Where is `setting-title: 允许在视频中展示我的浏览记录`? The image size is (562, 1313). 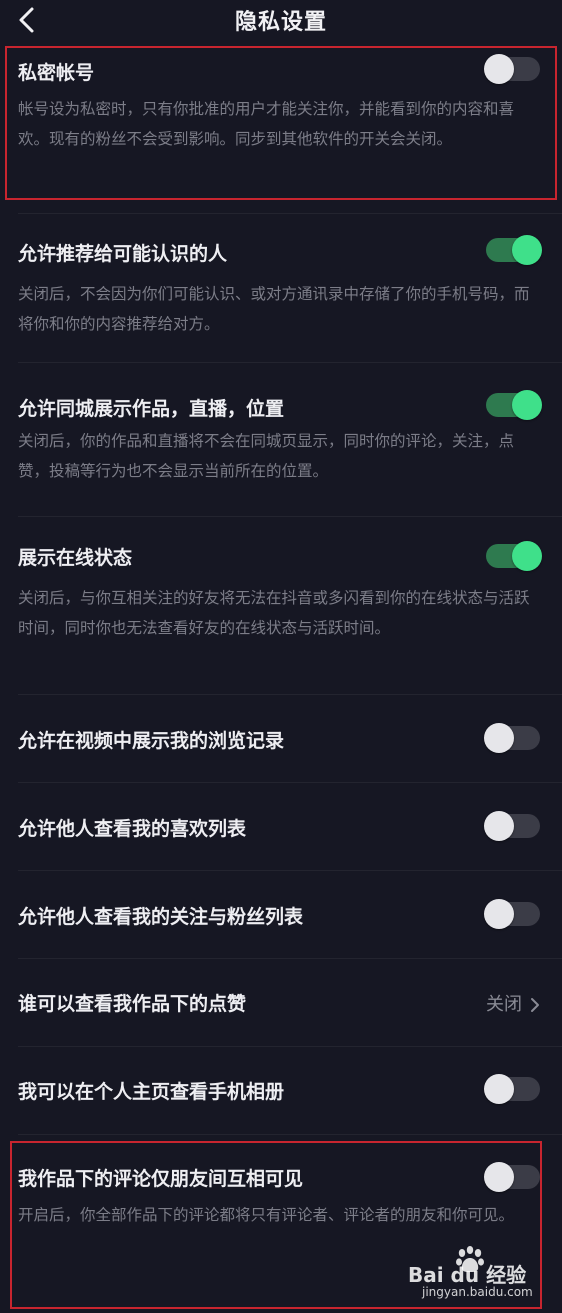
setting-title: 允许在视频中展示我的浏览记录 is located at coordinates (151, 741).